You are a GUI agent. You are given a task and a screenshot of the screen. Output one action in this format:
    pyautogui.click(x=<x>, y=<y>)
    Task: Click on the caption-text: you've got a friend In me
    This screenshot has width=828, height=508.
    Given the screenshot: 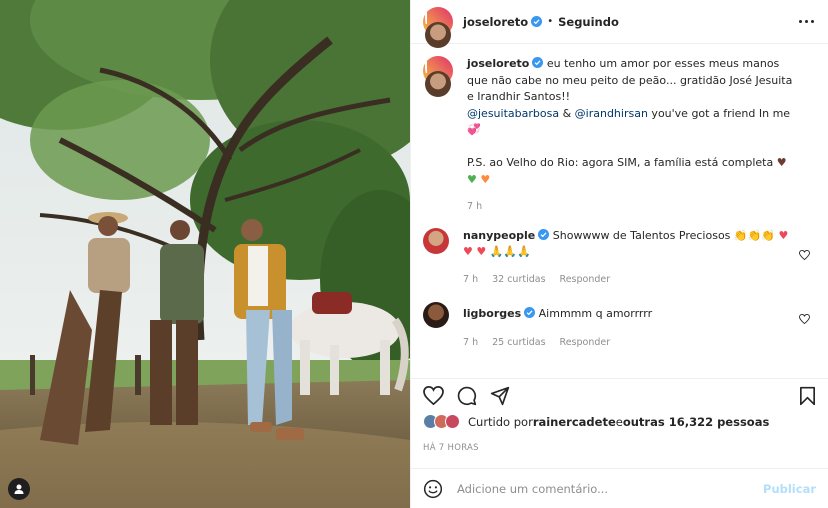 What is the action you would take?
    pyautogui.click(x=719, y=113)
    